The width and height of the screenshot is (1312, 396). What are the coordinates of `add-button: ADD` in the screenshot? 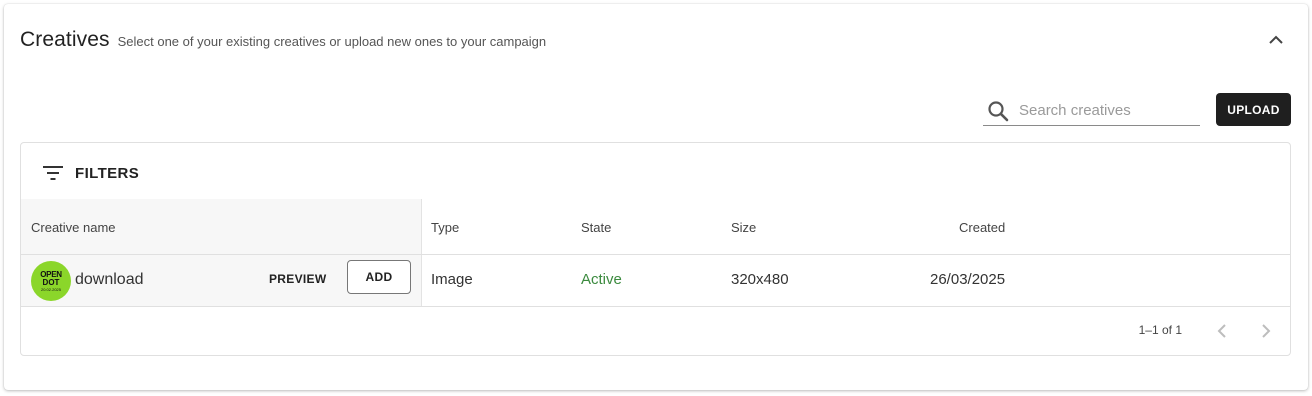 It's located at (379, 277).